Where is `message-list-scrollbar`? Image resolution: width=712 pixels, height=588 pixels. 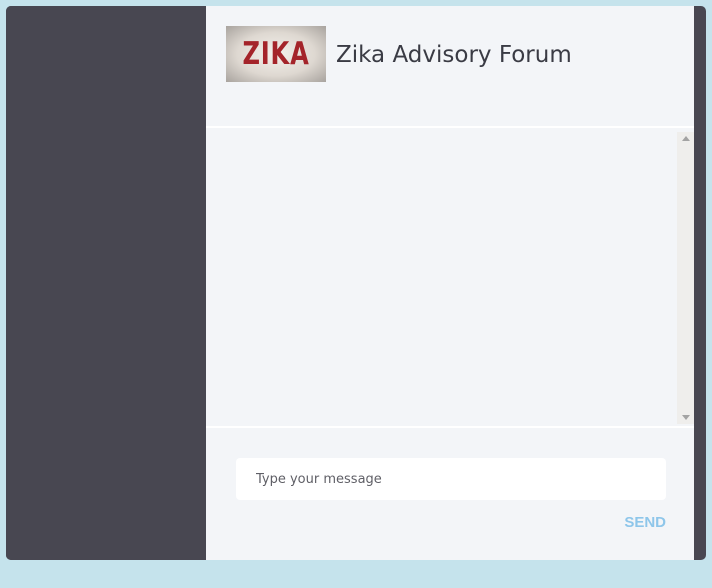
message-list-scrollbar is located at coordinates (685, 278).